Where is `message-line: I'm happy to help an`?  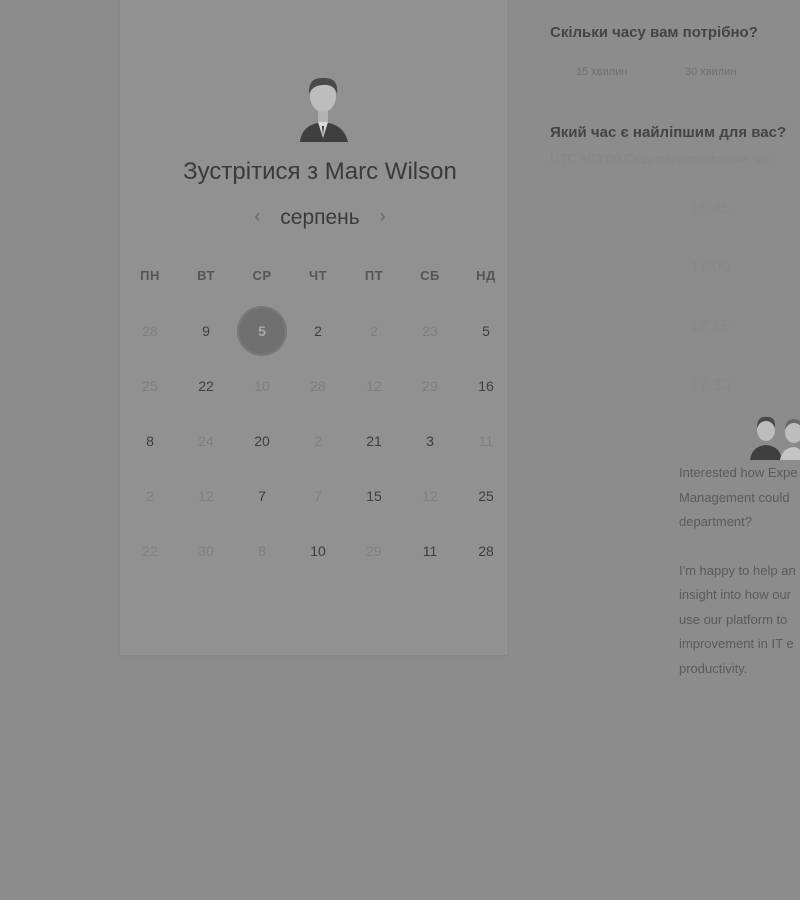
message-line: I'm happy to help an is located at coordinates (737, 570).